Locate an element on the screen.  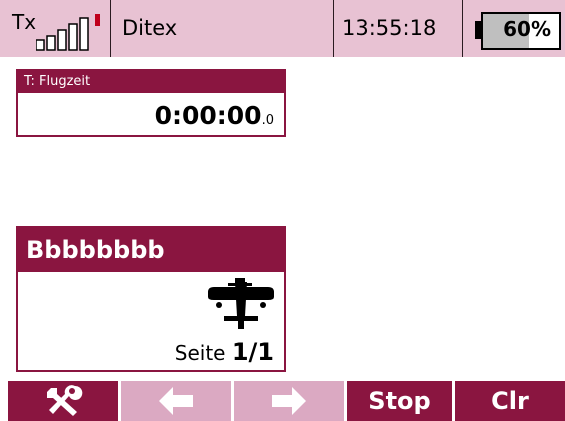
clear-button: Clr is located at coordinates (510, 401).